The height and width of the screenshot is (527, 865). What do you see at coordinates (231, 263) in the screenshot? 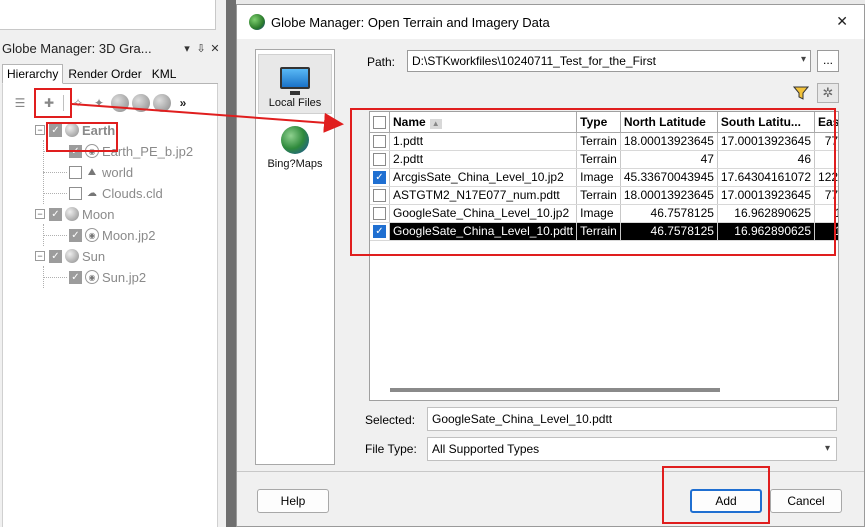
I see `window-edge` at bounding box center [231, 263].